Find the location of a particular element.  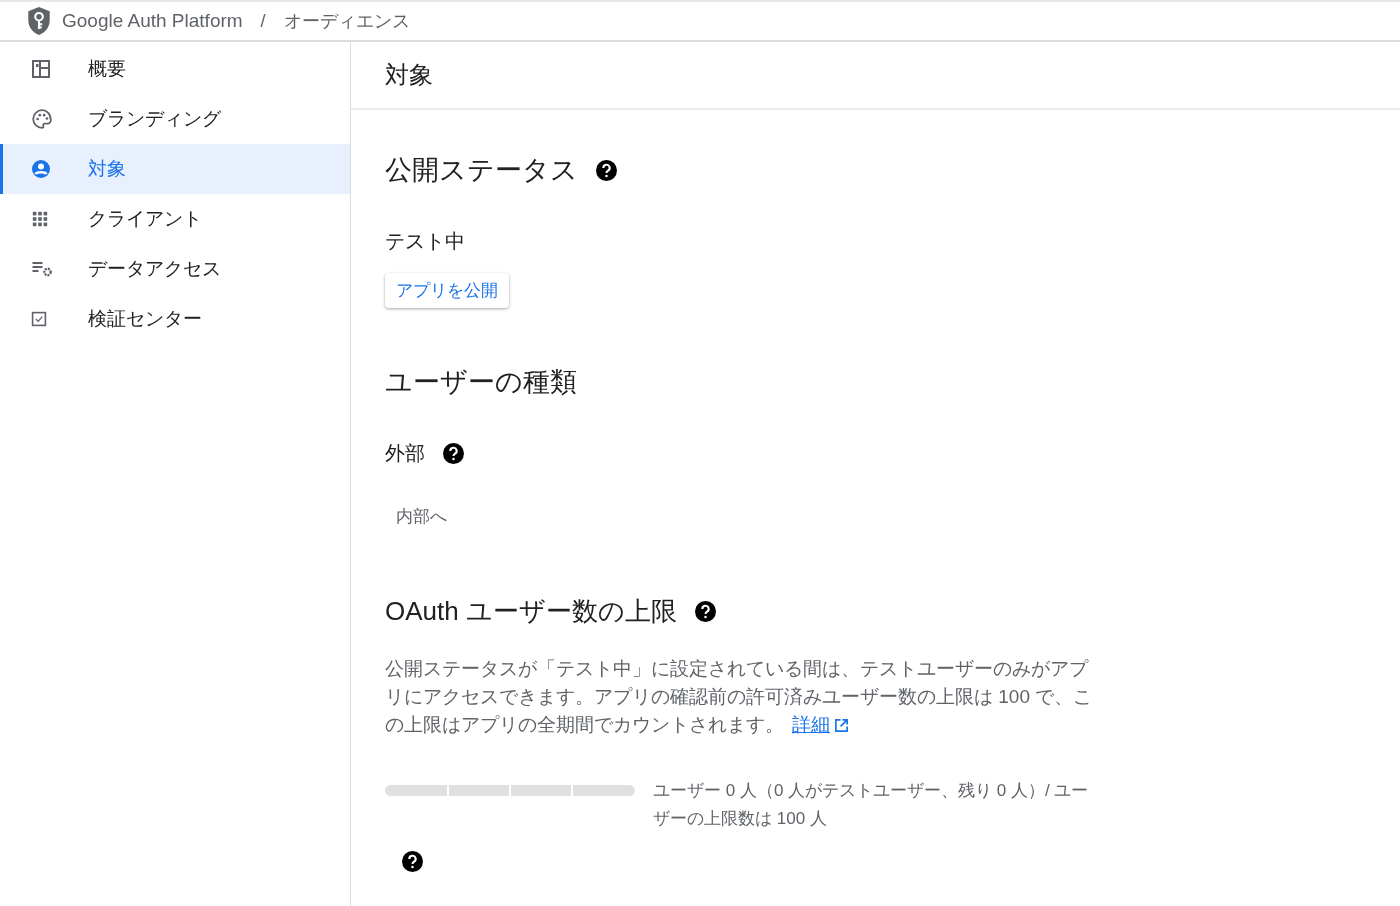

palette-icon is located at coordinates (42, 119).